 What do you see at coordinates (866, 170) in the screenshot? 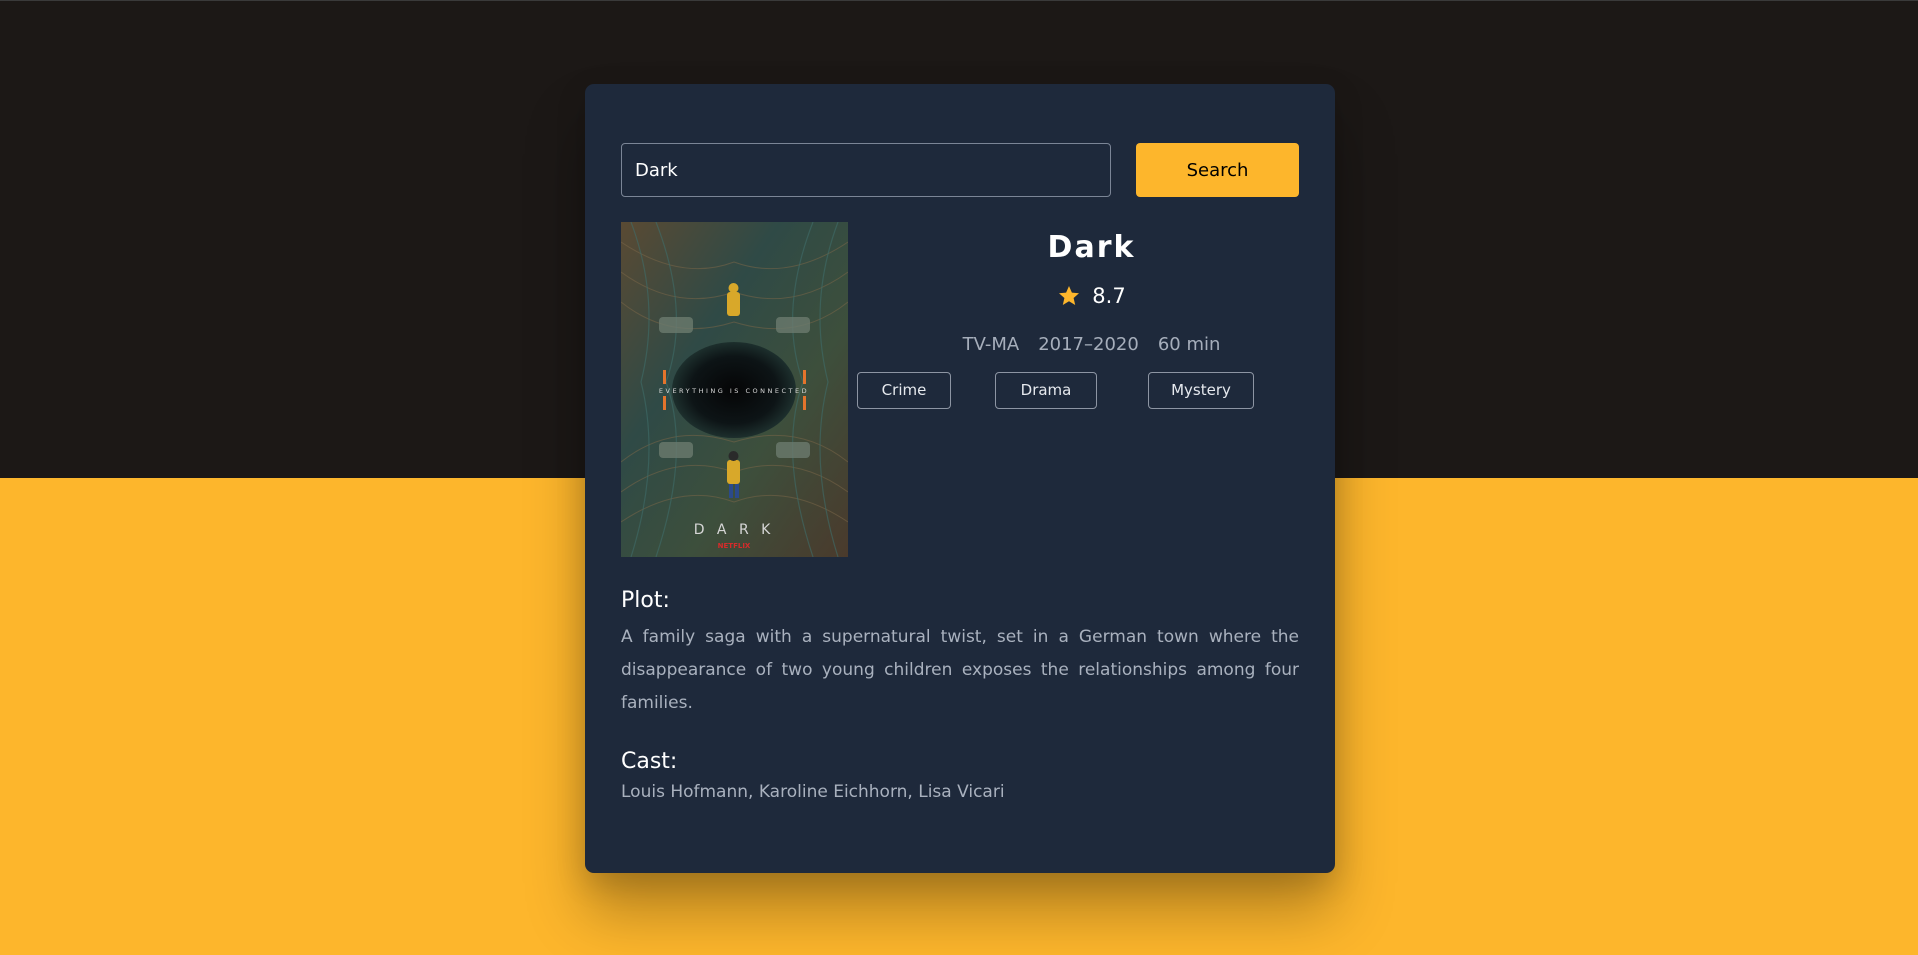
I see `search-input` at bounding box center [866, 170].